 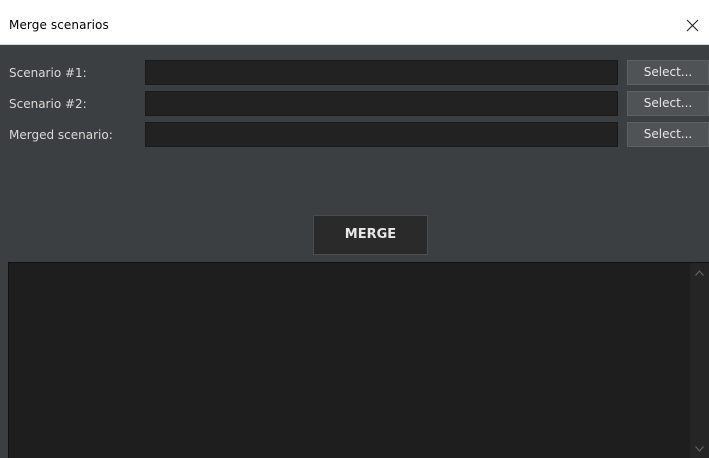 I want to click on scenario-2-field, so click(x=381, y=103).